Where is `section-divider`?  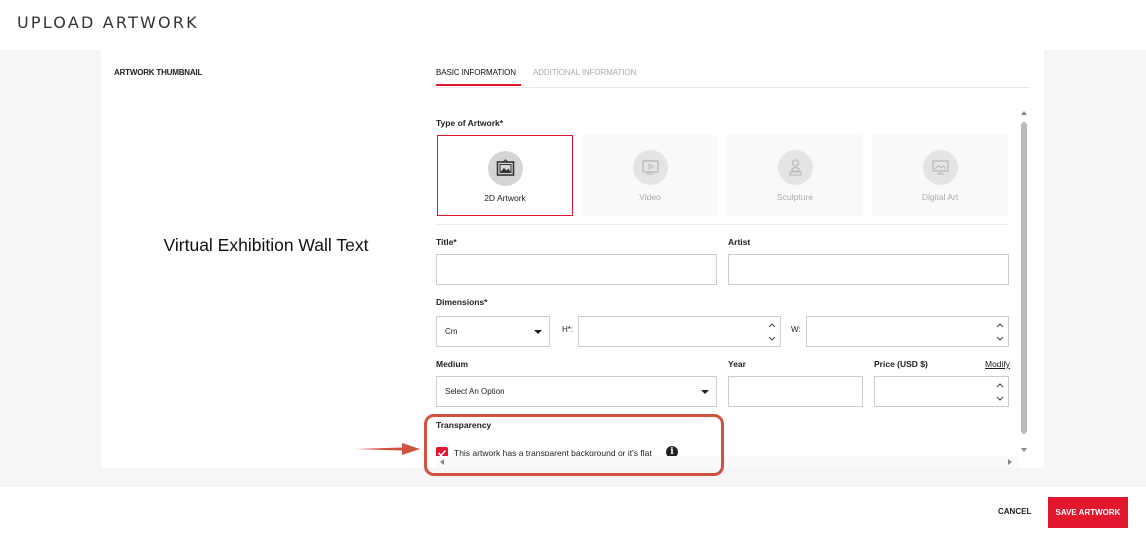 section-divider is located at coordinates (722, 224).